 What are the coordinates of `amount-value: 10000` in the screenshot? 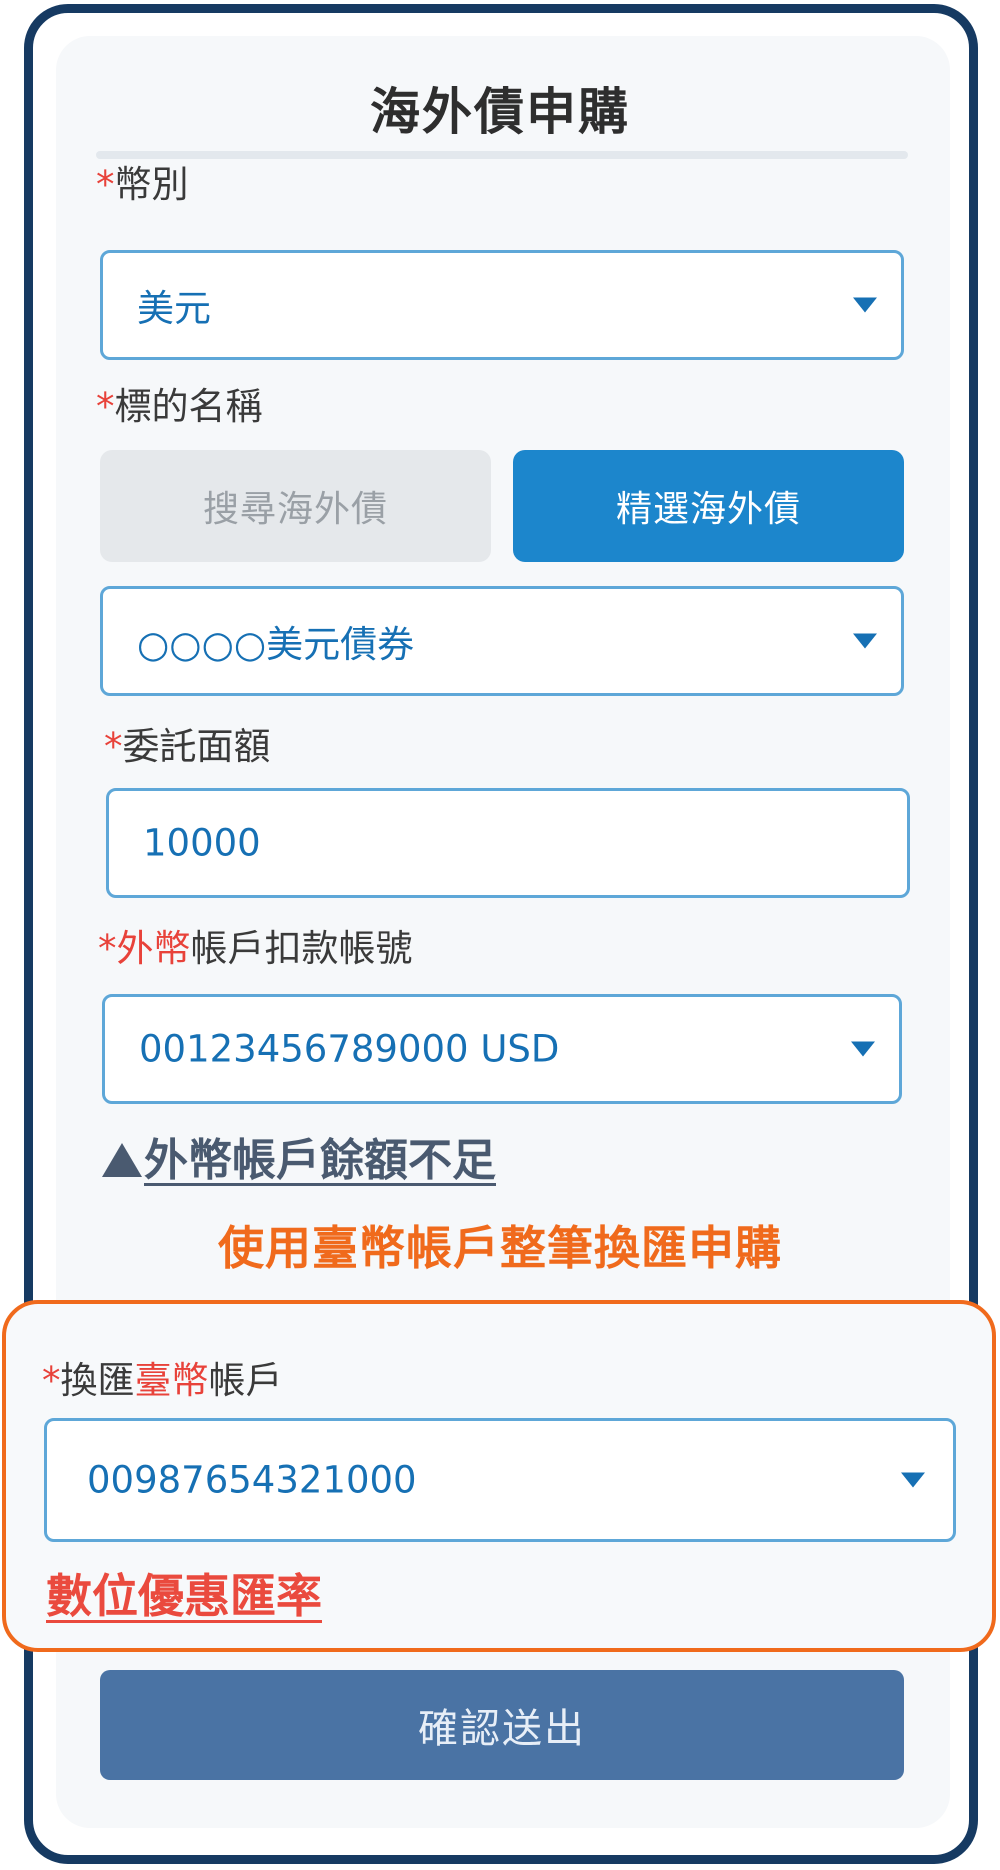 It's located at (202, 843).